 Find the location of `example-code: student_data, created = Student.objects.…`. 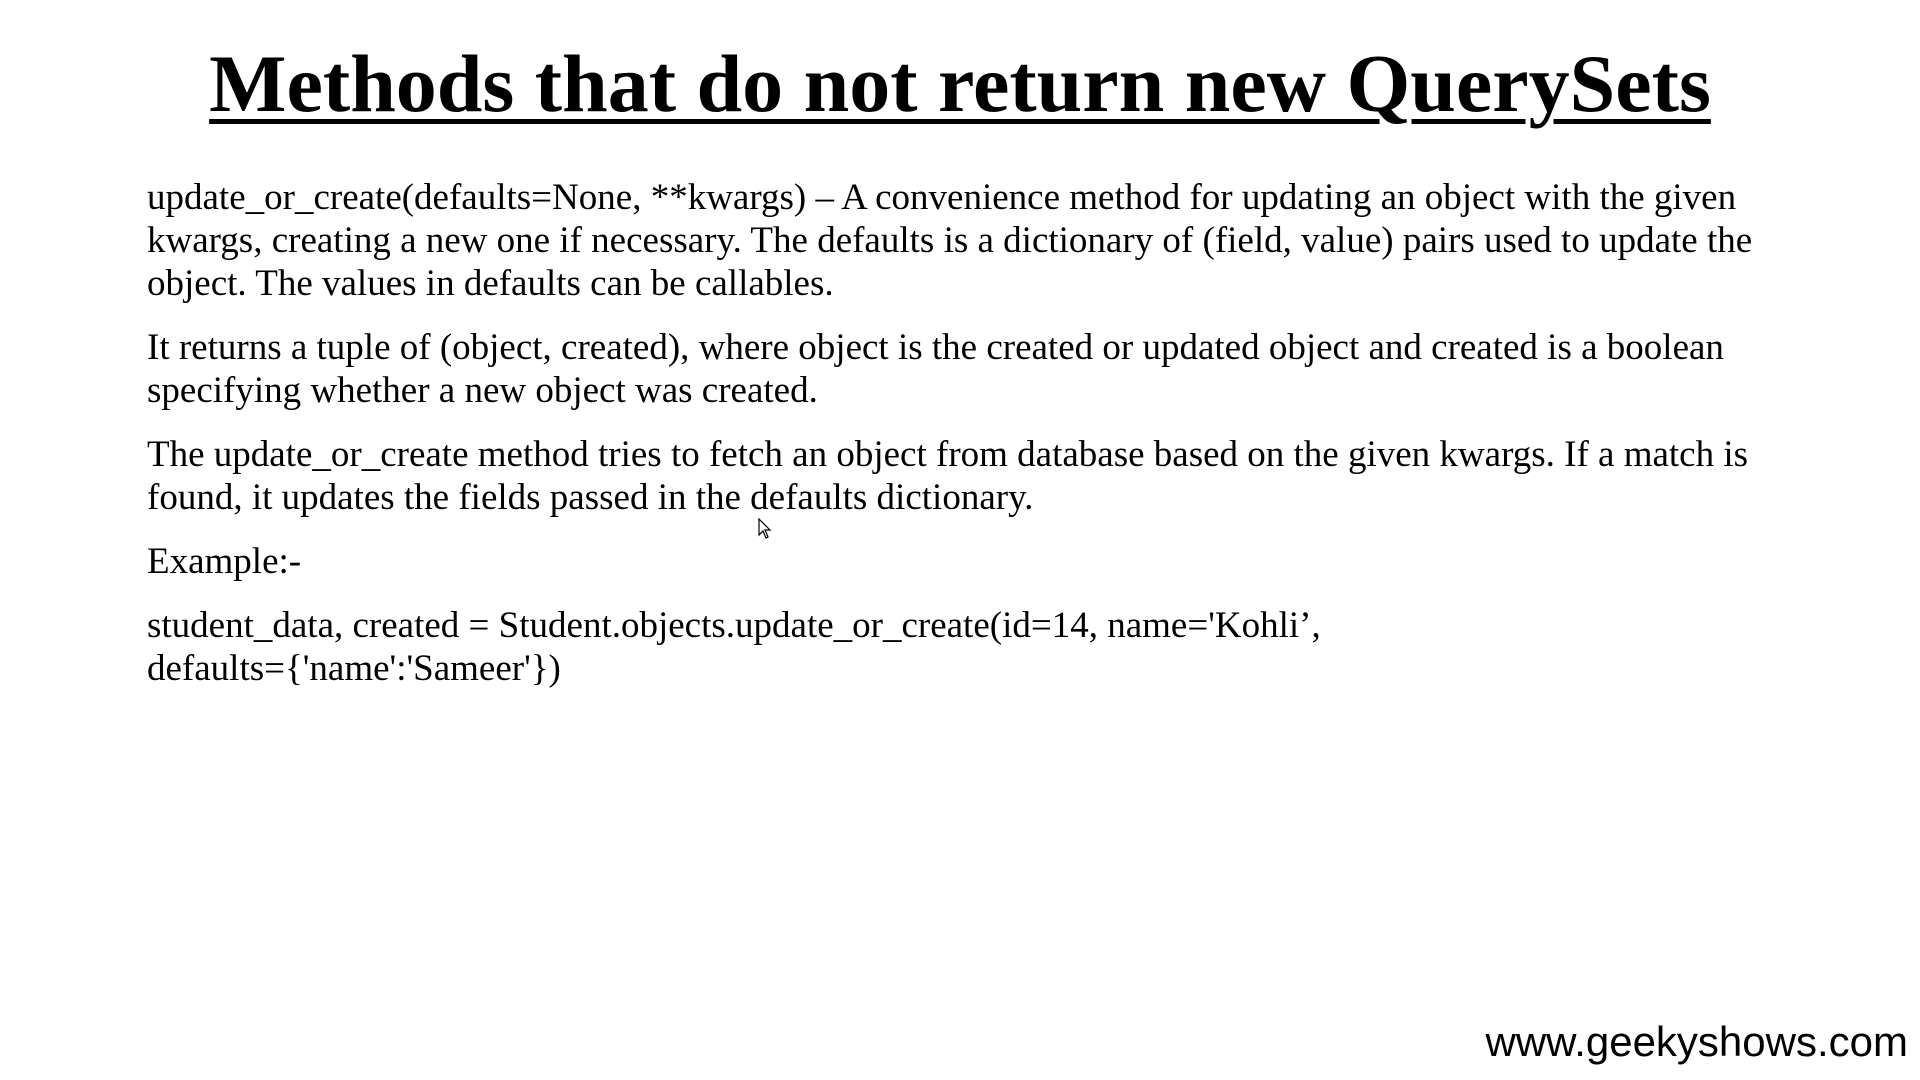

example-code: student_data, created = Student.objects.… is located at coordinates (967, 647).